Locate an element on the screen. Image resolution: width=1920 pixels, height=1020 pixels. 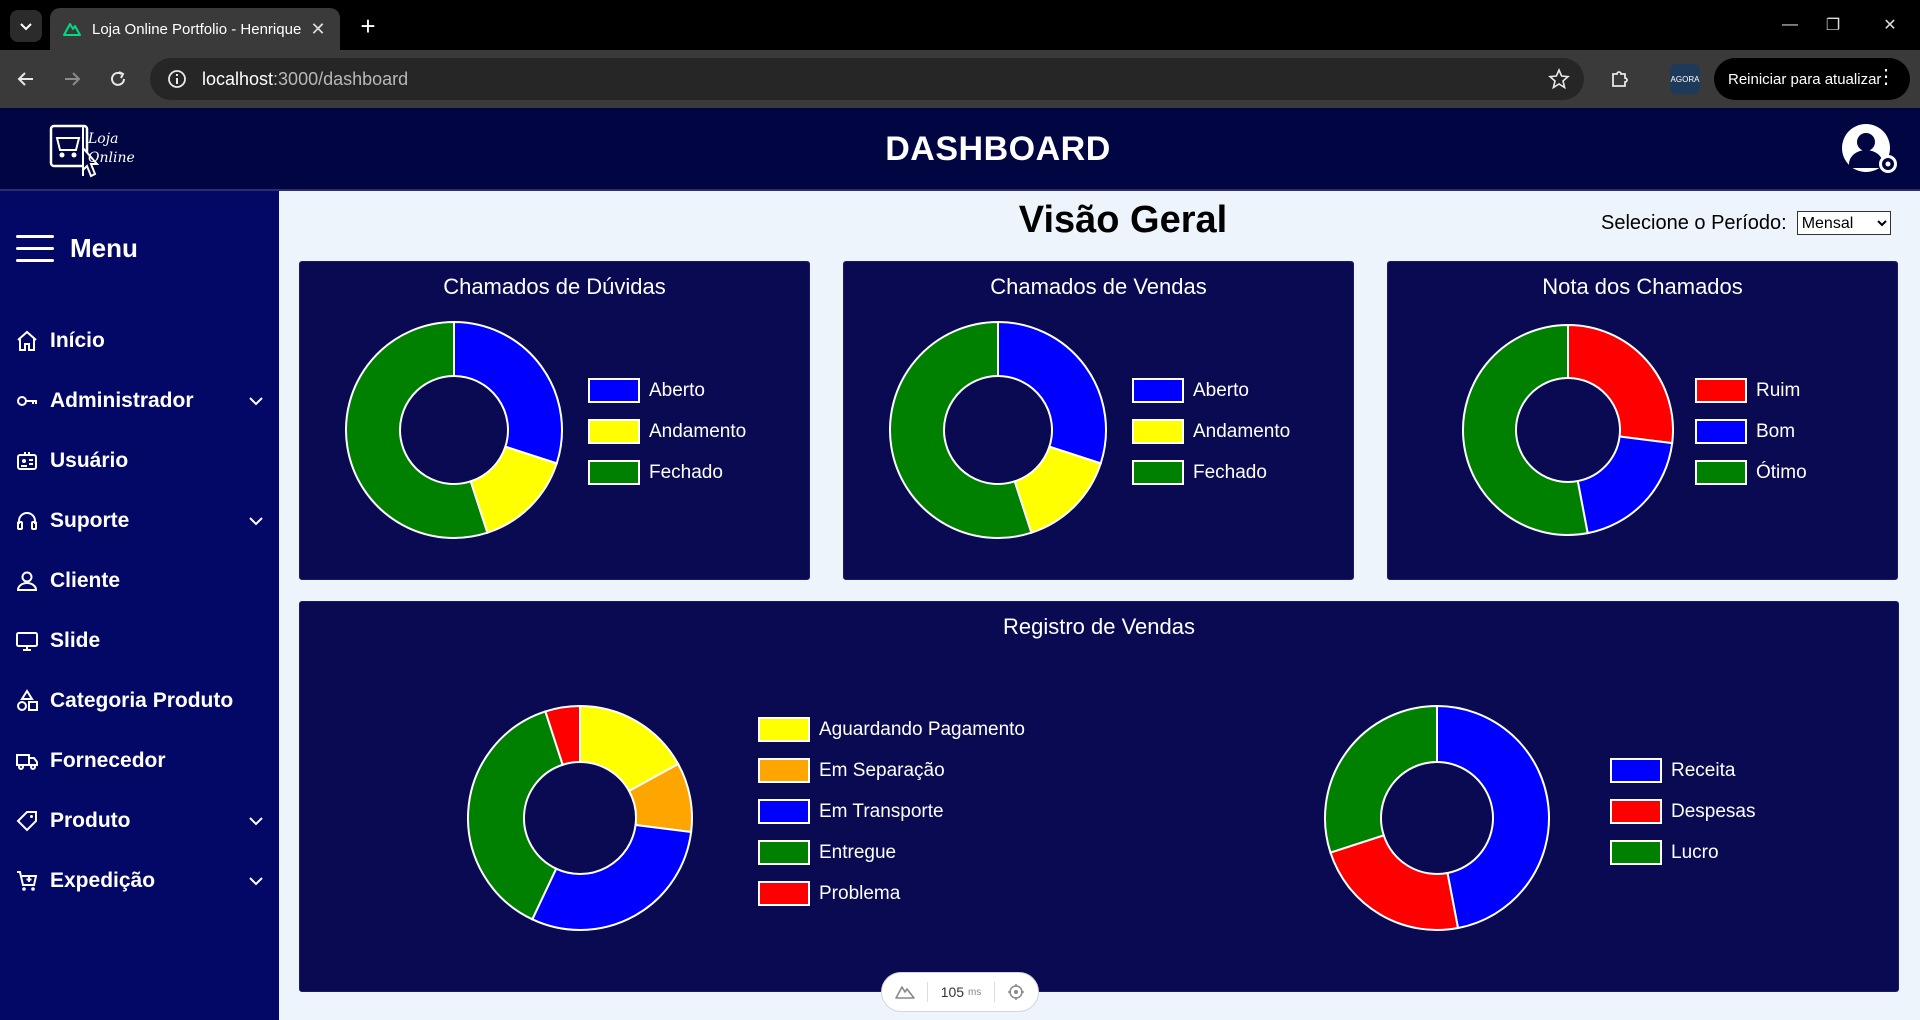
reload-icon is located at coordinates (118, 79).